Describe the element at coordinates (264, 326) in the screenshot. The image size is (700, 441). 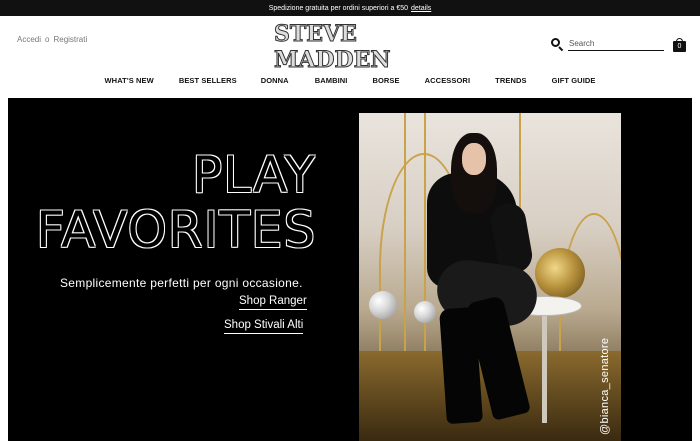
I see `shop-stivali-alti-link: Shop Stivali Alti` at that location.